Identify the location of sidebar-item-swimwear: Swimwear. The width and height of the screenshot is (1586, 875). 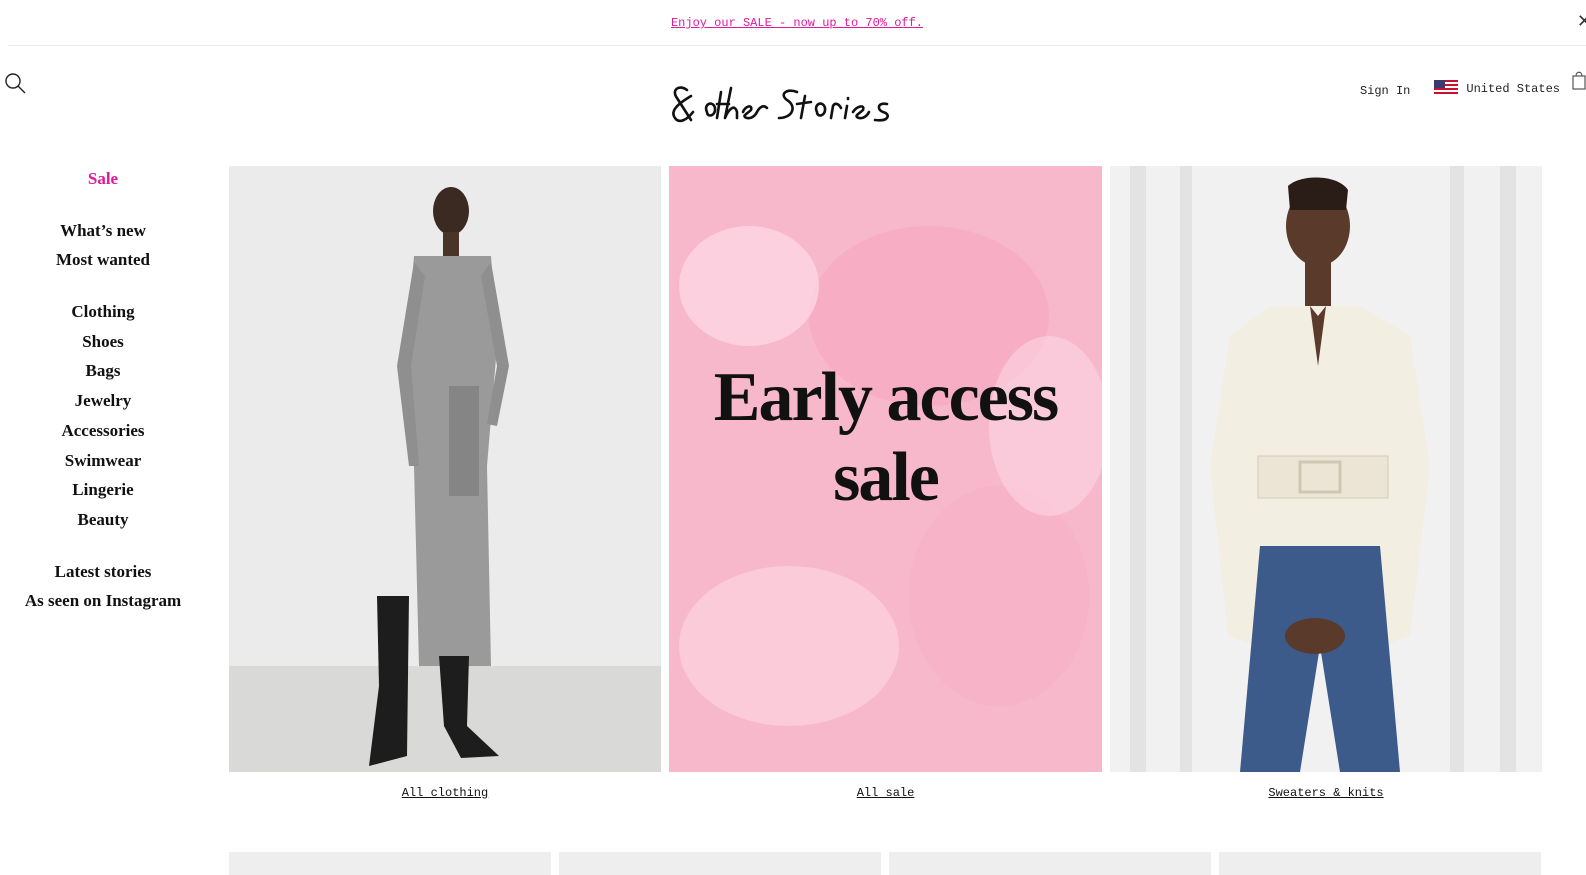
(103, 465).